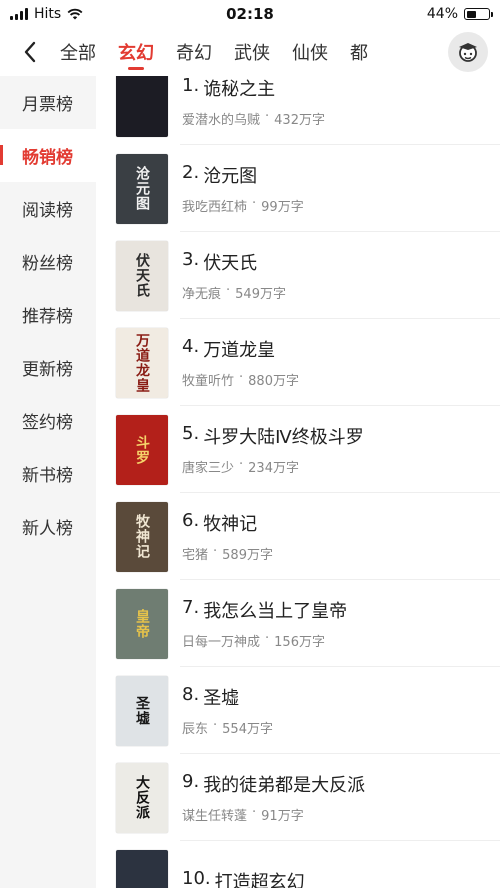  I want to click on user-avatar-icon, so click(468, 52).